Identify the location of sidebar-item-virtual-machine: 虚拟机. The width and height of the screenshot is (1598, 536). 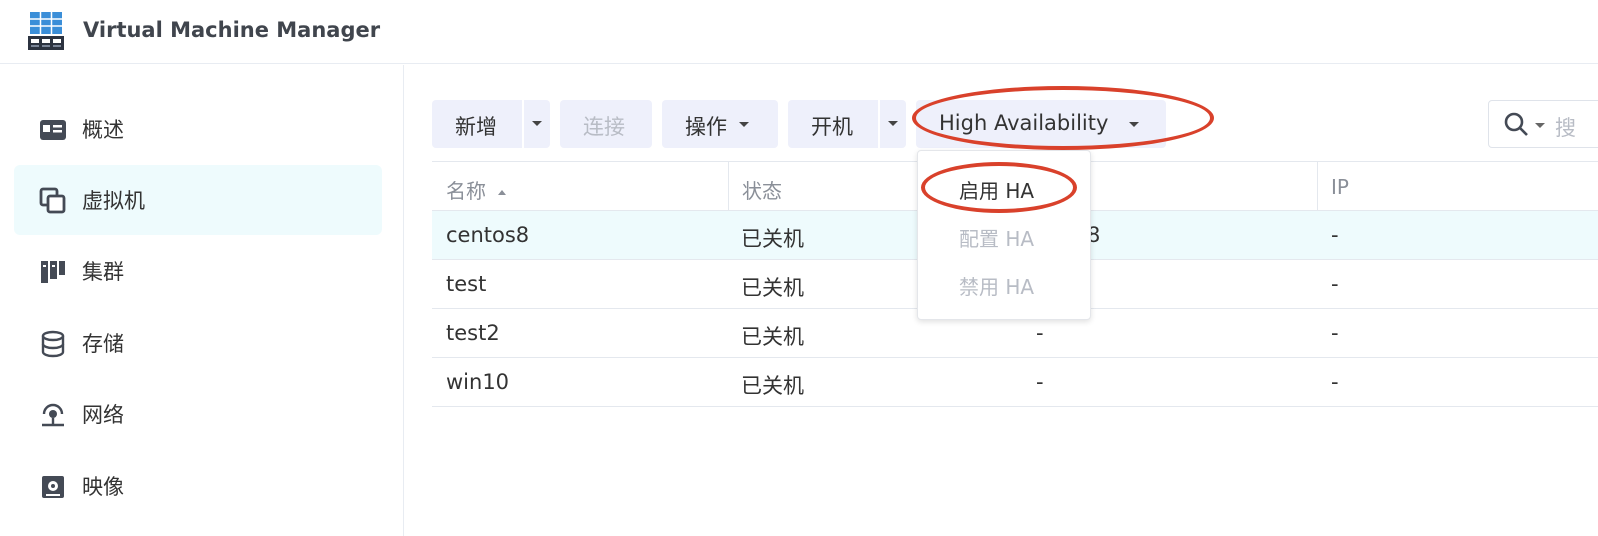
(198, 200).